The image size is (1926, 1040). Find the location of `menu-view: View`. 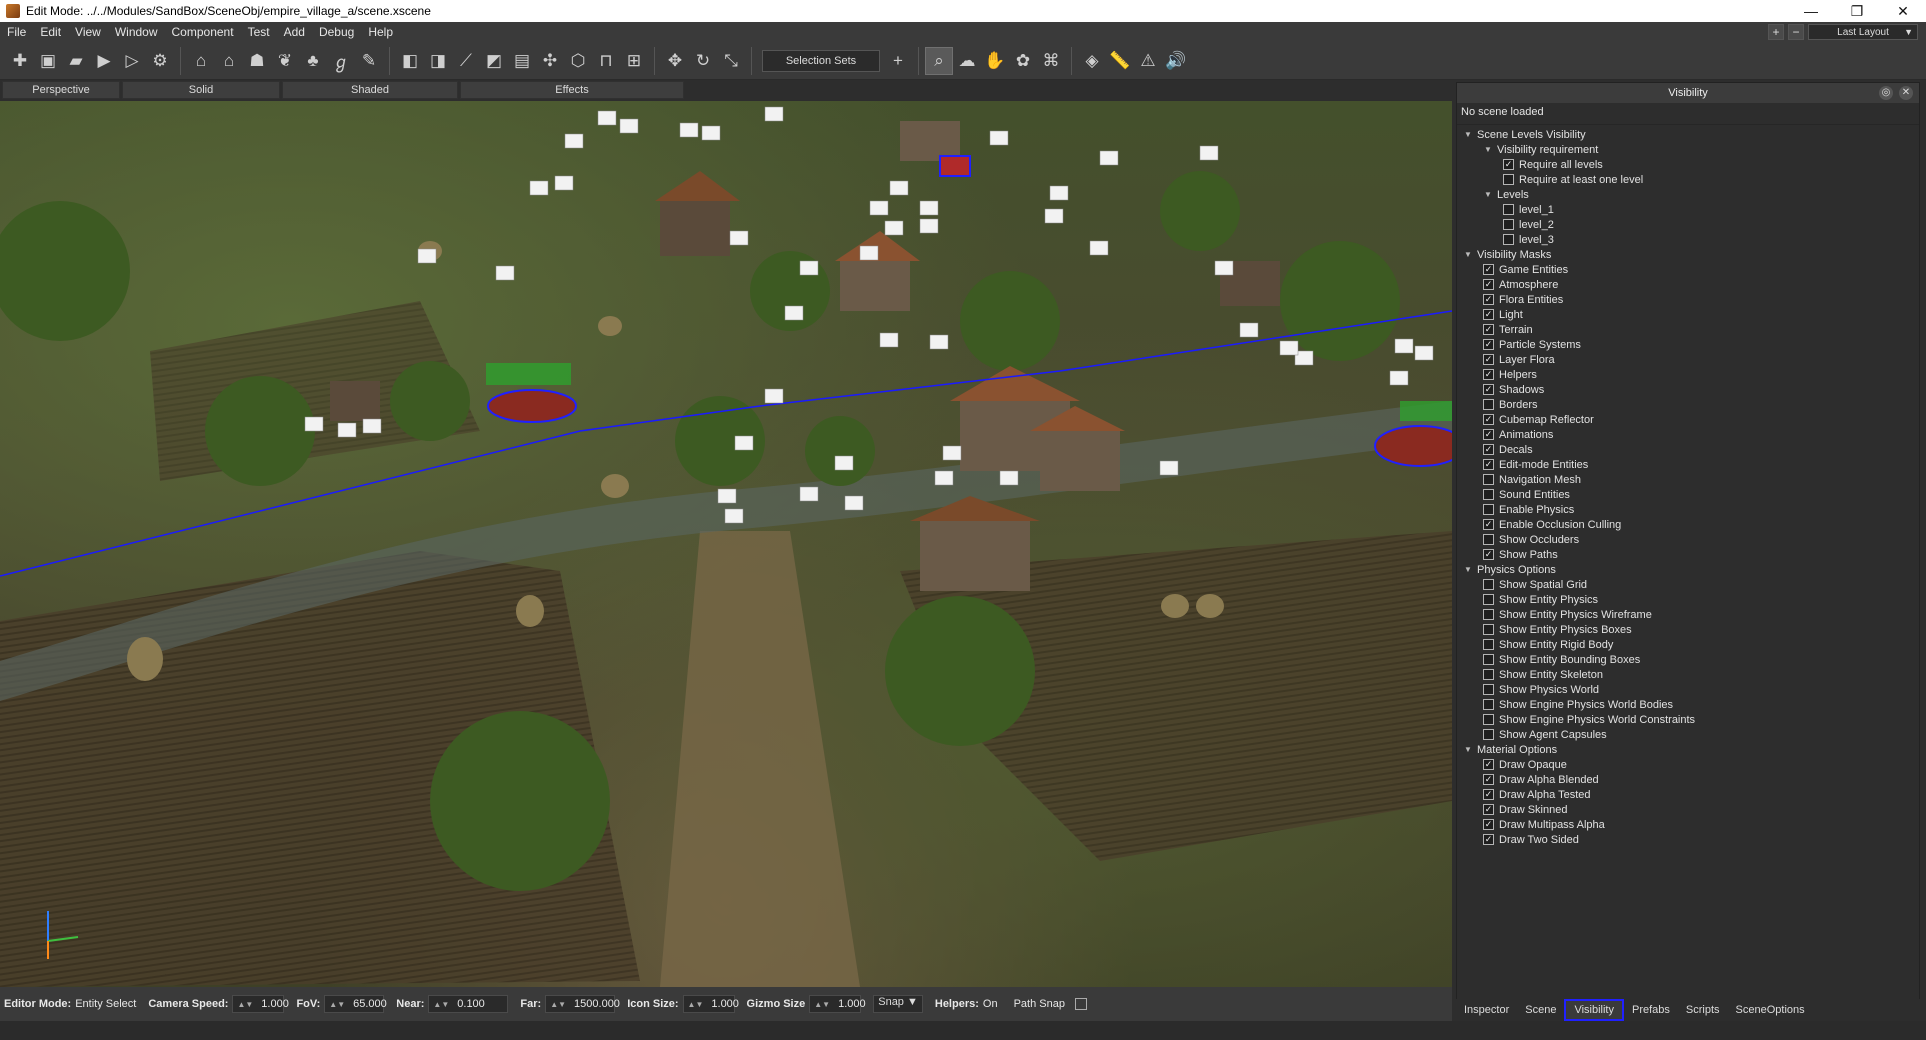

menu-view: View is located at coordinates (88, 32).